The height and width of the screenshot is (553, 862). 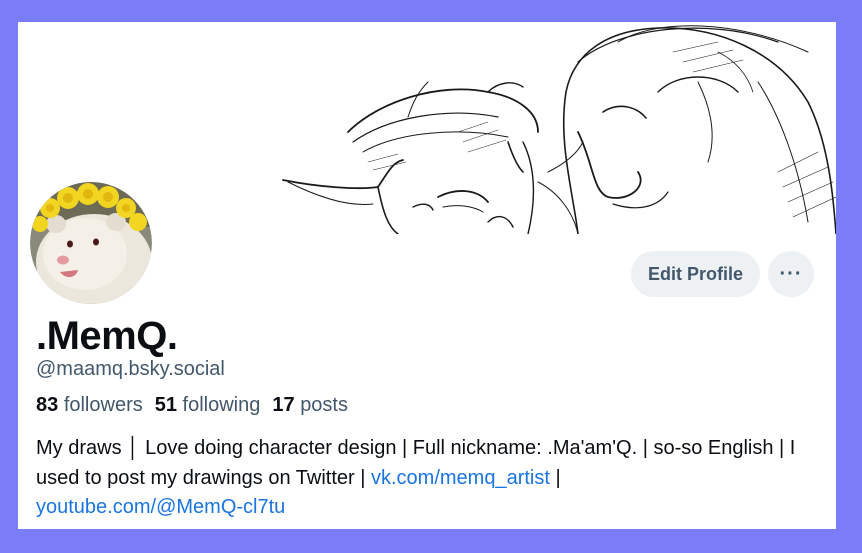 I want to click on posts-stat: 17 posts, so click(x=310, y=405).